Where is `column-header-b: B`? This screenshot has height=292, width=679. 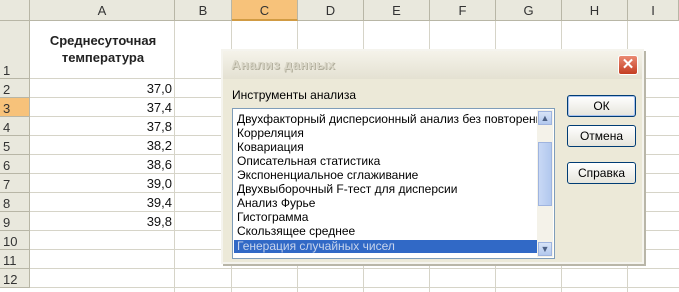
column-header-b: B is located at coordinates (203, 10).